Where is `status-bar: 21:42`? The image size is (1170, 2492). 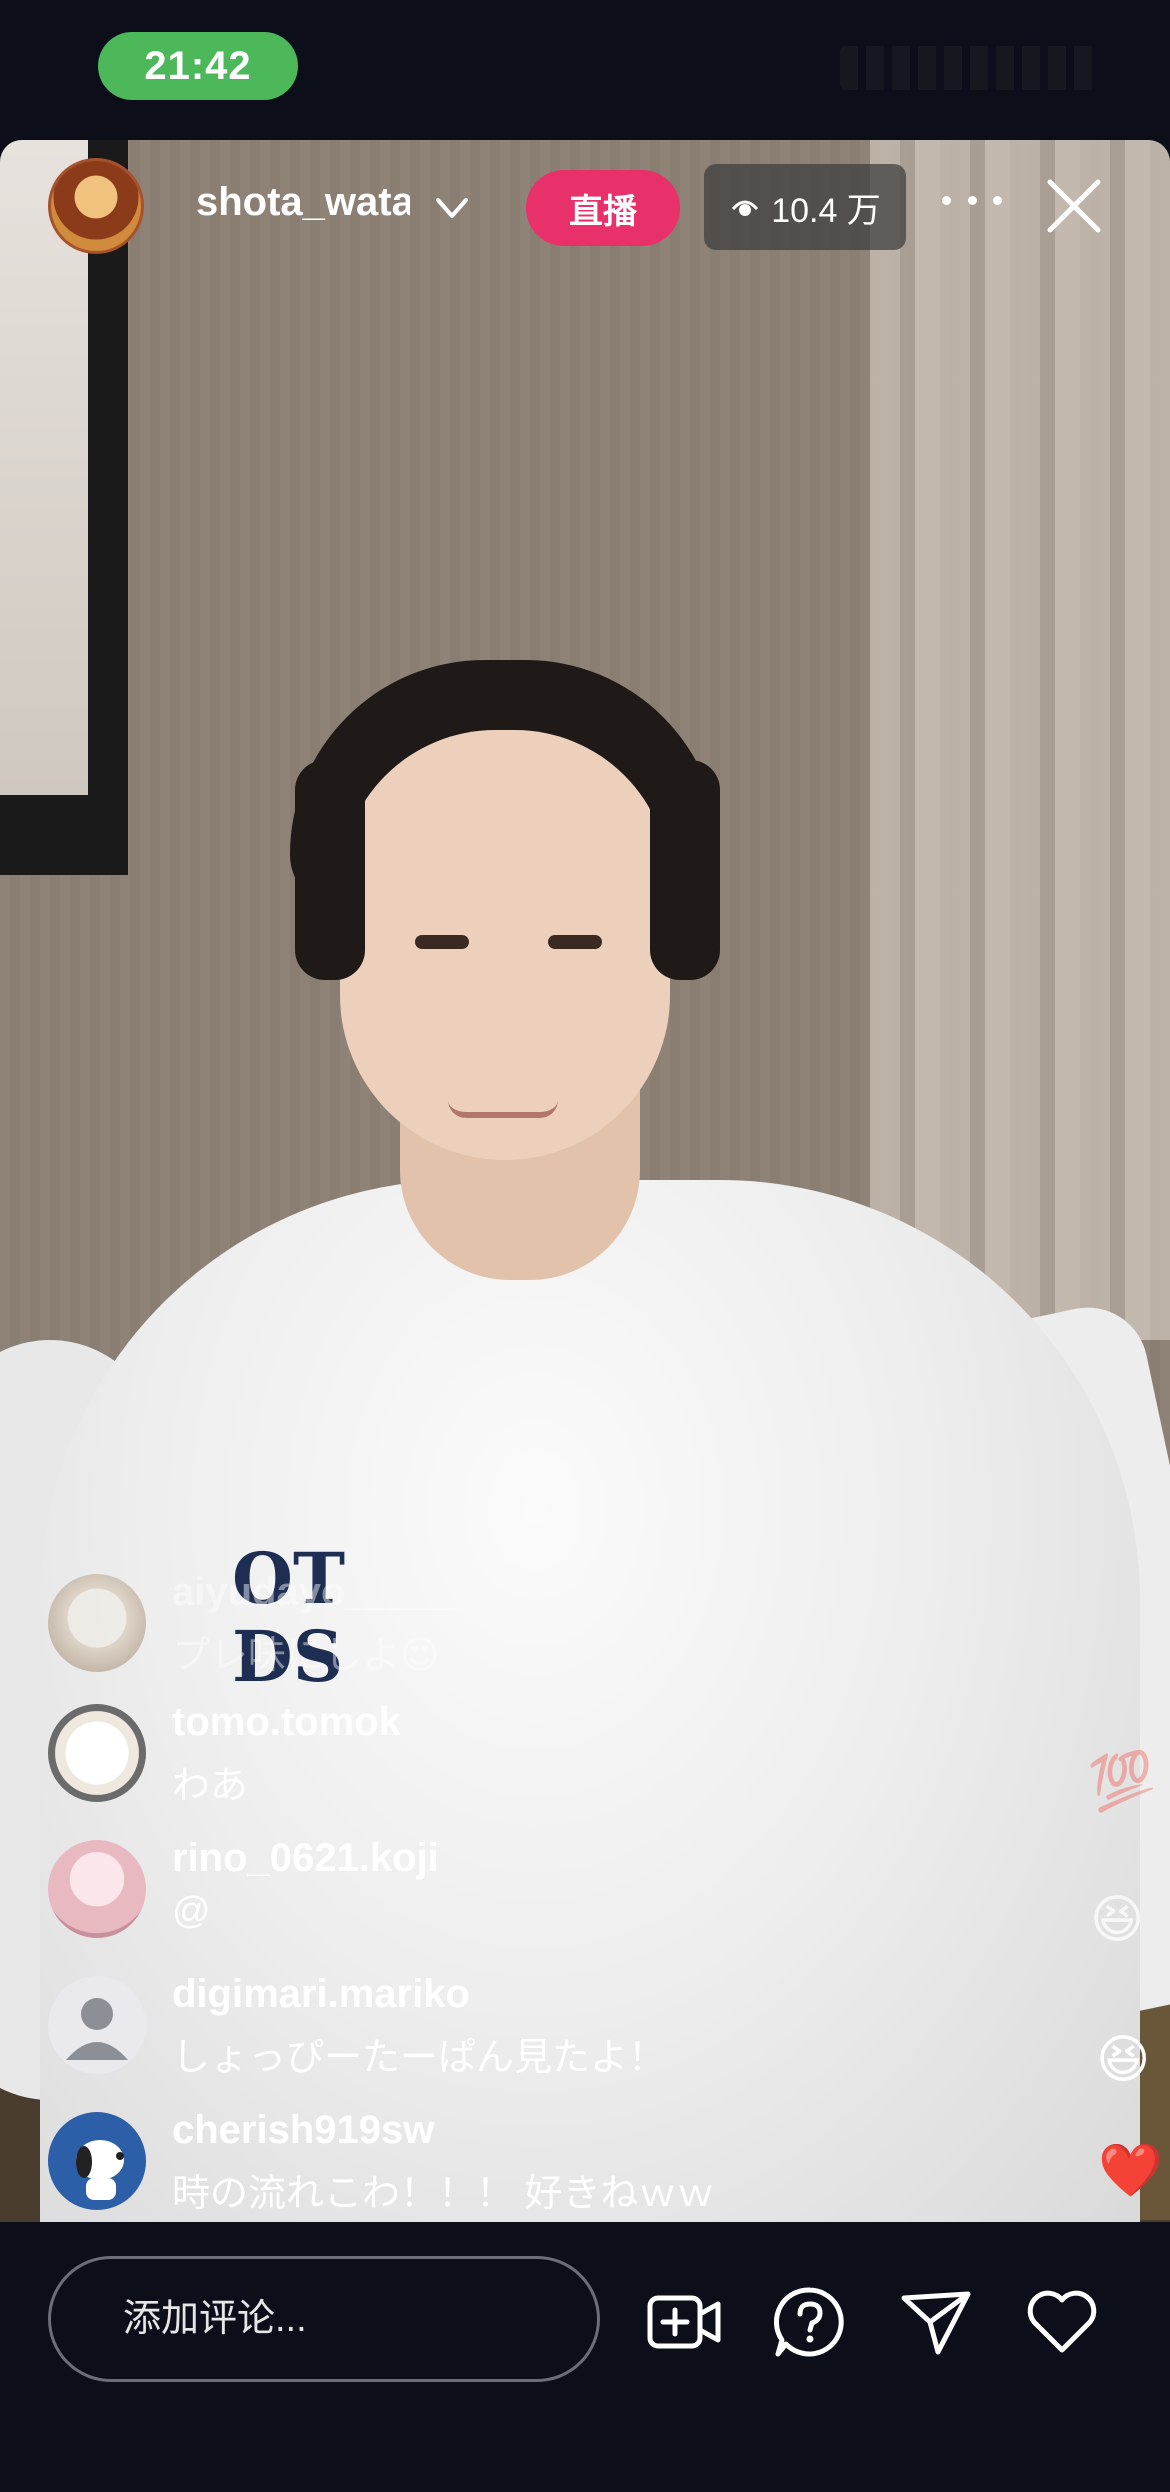
status-bar: 21:42 is located at coordinates (585, 70).